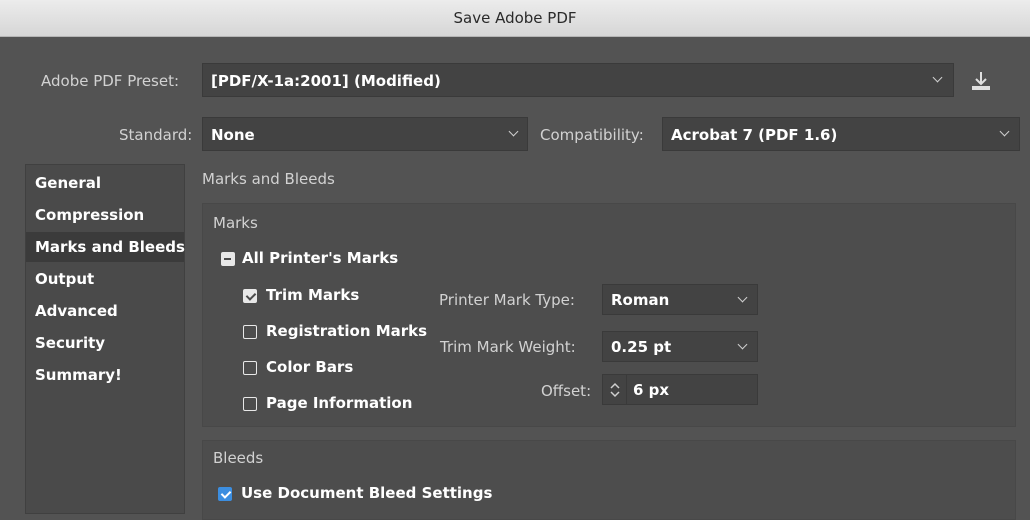  I want to click on save-preset-icon, so click(981, 81).